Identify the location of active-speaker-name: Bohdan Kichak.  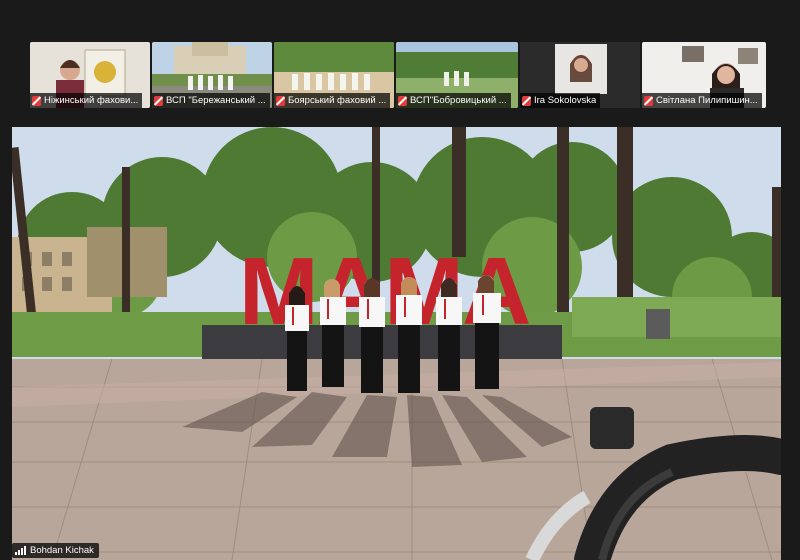
(62, 550).